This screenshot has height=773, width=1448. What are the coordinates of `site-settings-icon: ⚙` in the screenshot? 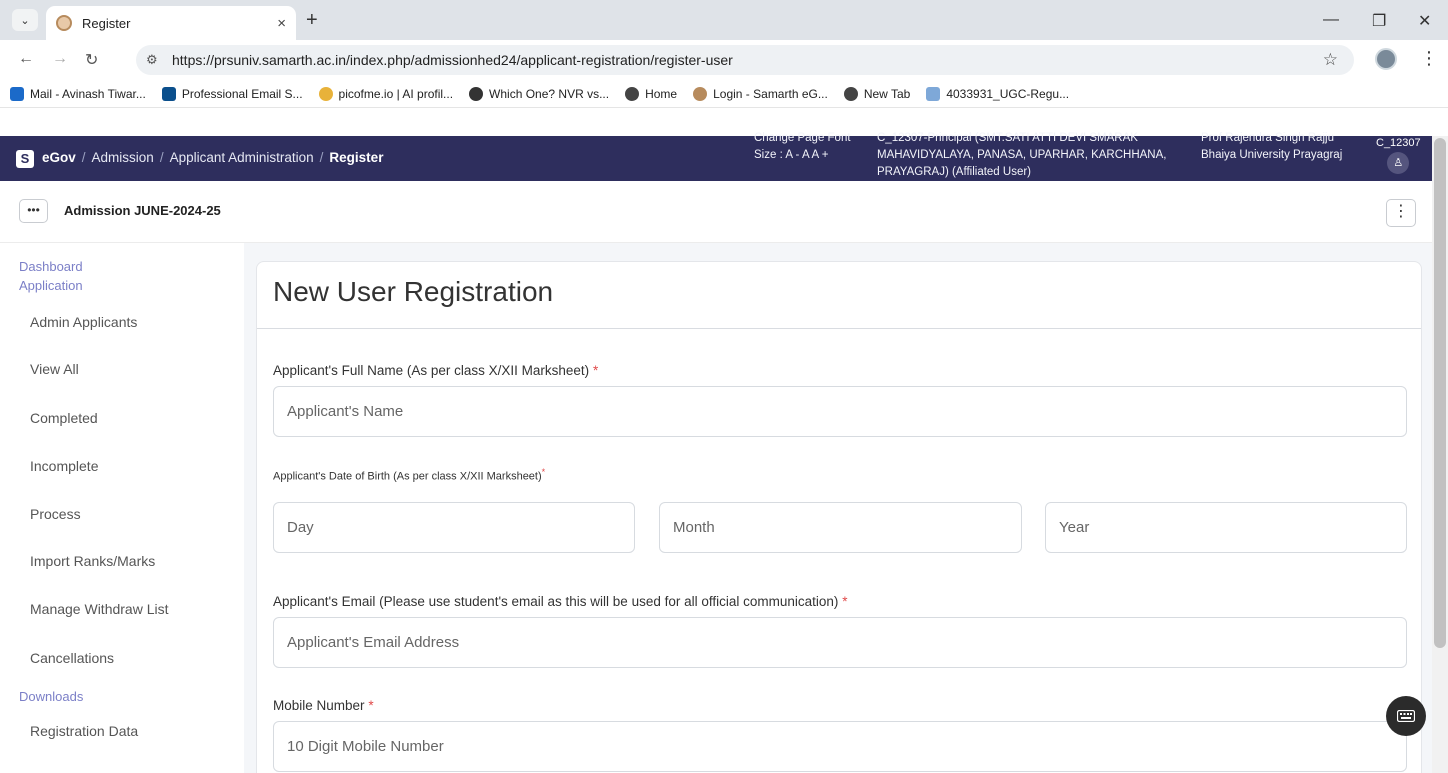 It's located at (152, 60).